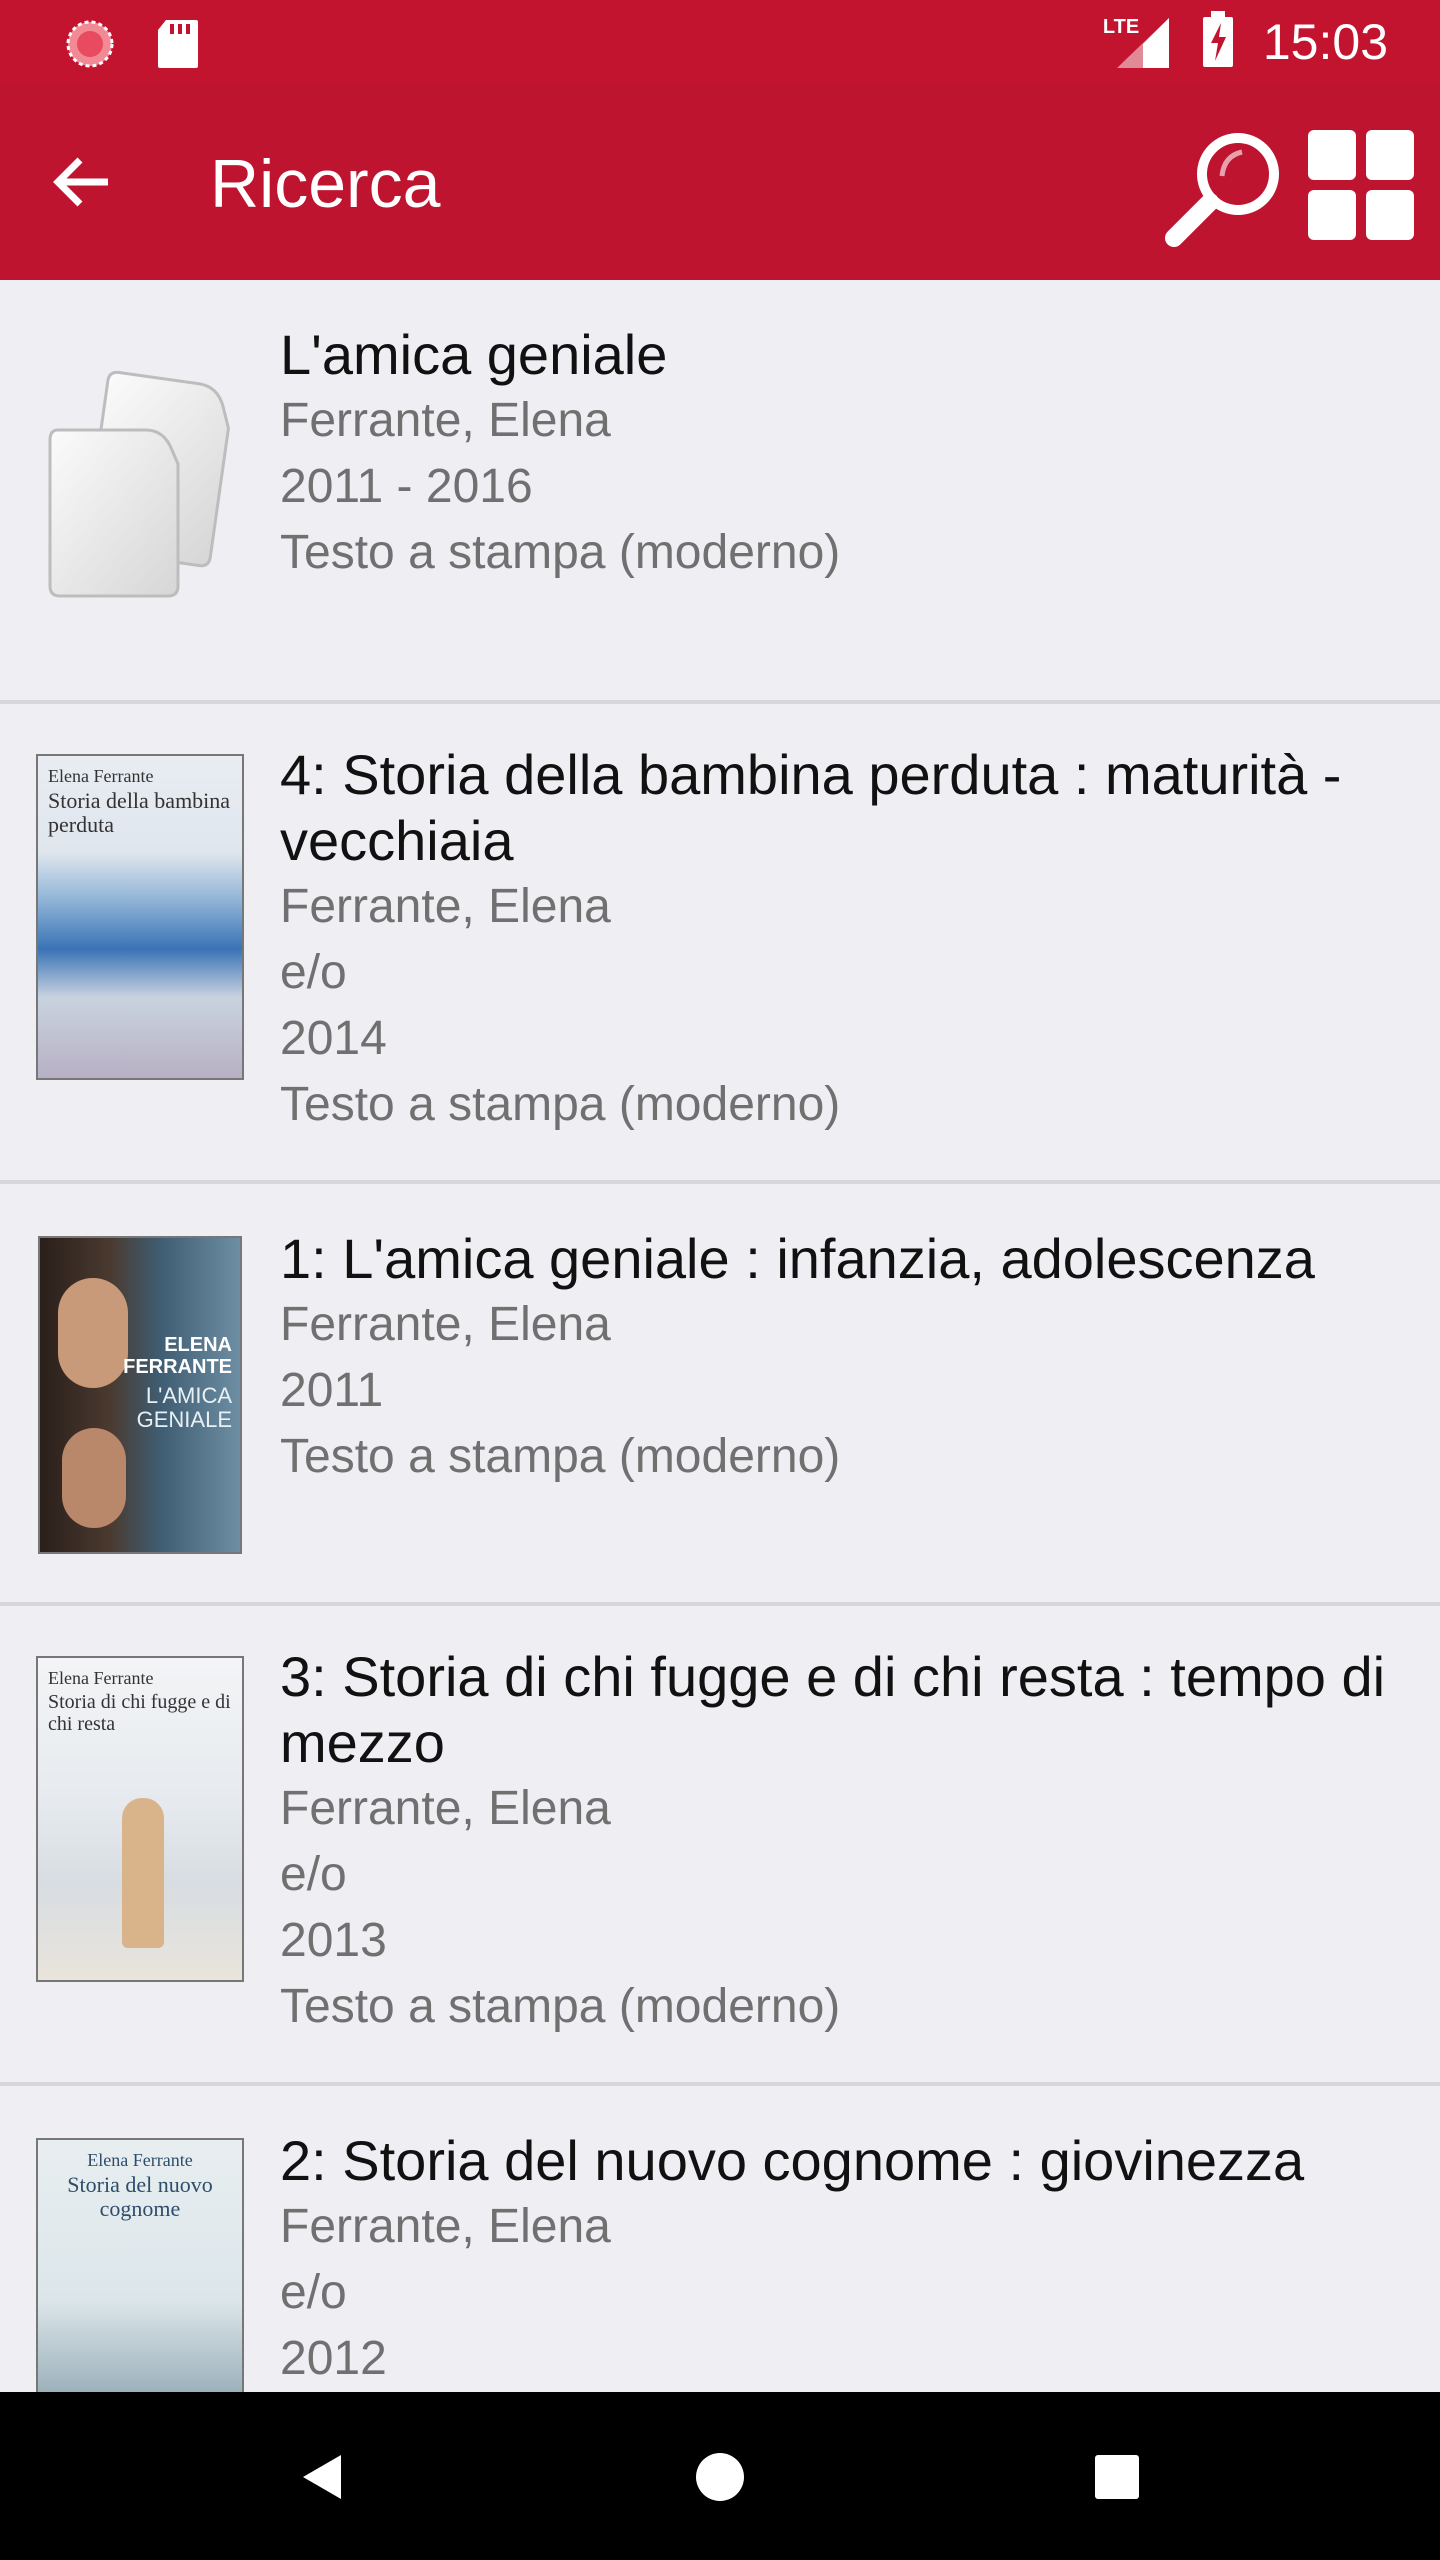 Image resolution: width=1440 pixels, height=2560 pixels. What do you see at coordinates (140, 2196) in the screenshot?
I see `cover-title: Storia del nuovo cognome` at bounding box center [140, 2196].